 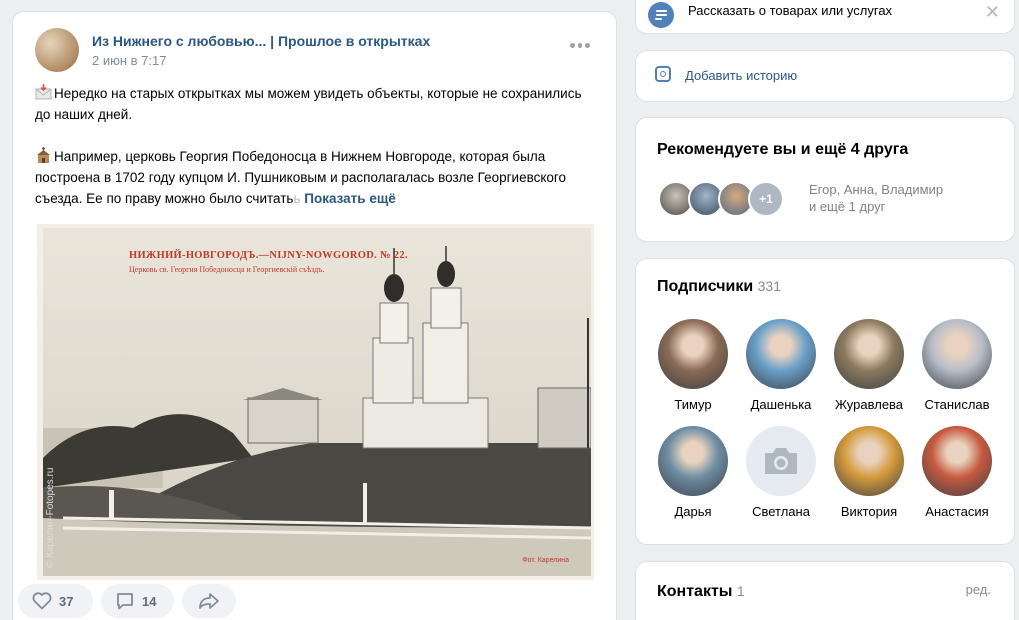 I want to click on friend-avatars: +1, so click(x=721, y=199).